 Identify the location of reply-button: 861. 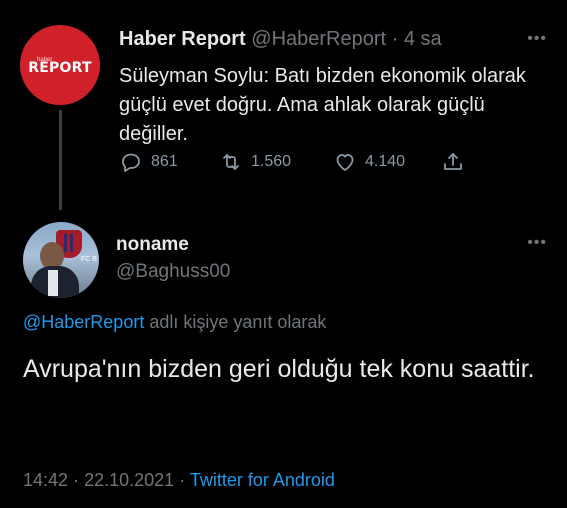
(169, 162).